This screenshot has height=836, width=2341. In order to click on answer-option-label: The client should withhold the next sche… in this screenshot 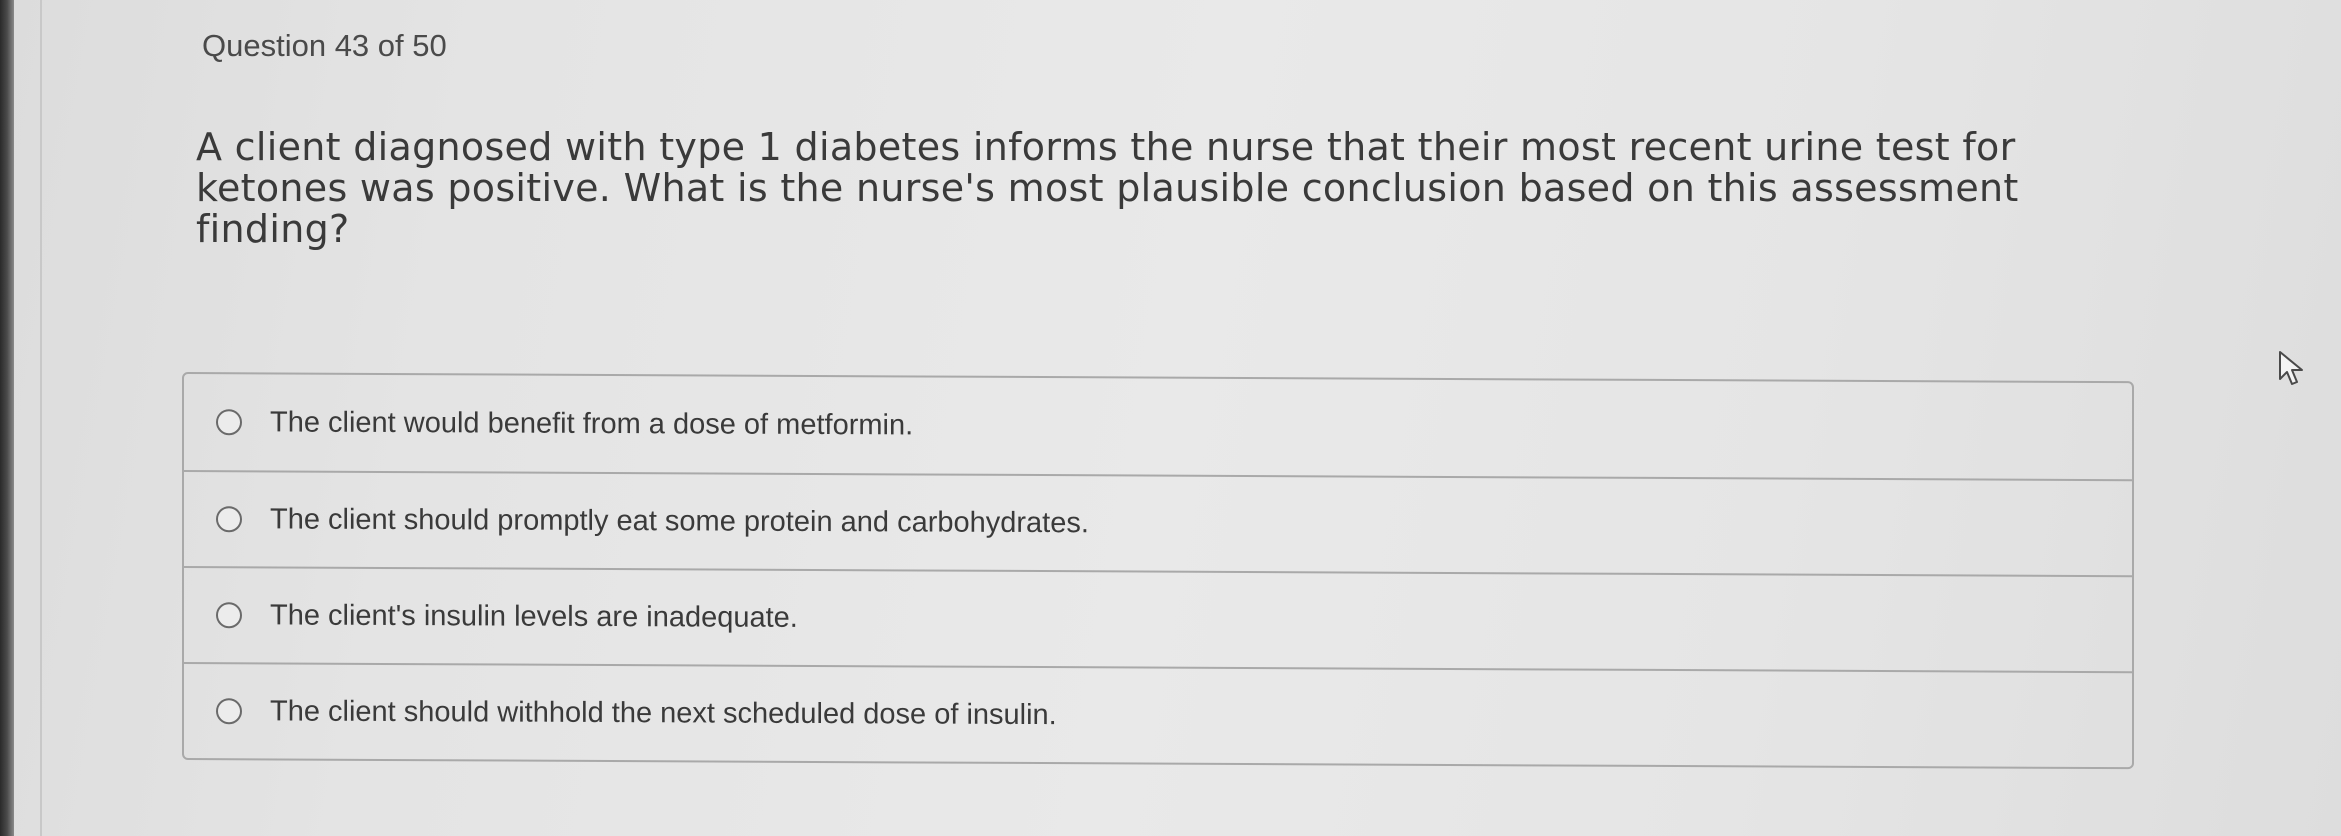, I will do `click(663, 712)`.